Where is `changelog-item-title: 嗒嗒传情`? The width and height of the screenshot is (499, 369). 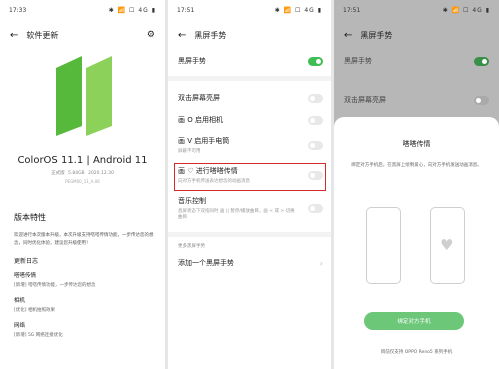
changelog-item-title: 嗒嗒传情 is located at coordinates (25, 276).